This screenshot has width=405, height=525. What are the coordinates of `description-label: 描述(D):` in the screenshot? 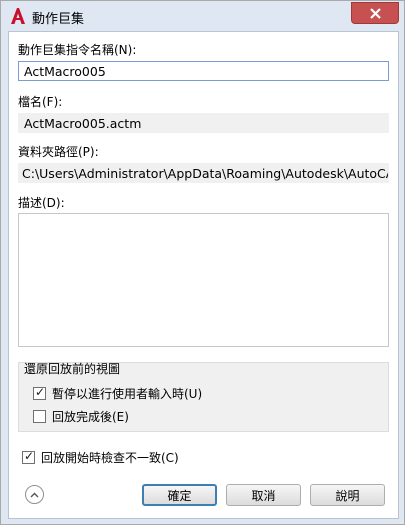 It's located at (41, 203).